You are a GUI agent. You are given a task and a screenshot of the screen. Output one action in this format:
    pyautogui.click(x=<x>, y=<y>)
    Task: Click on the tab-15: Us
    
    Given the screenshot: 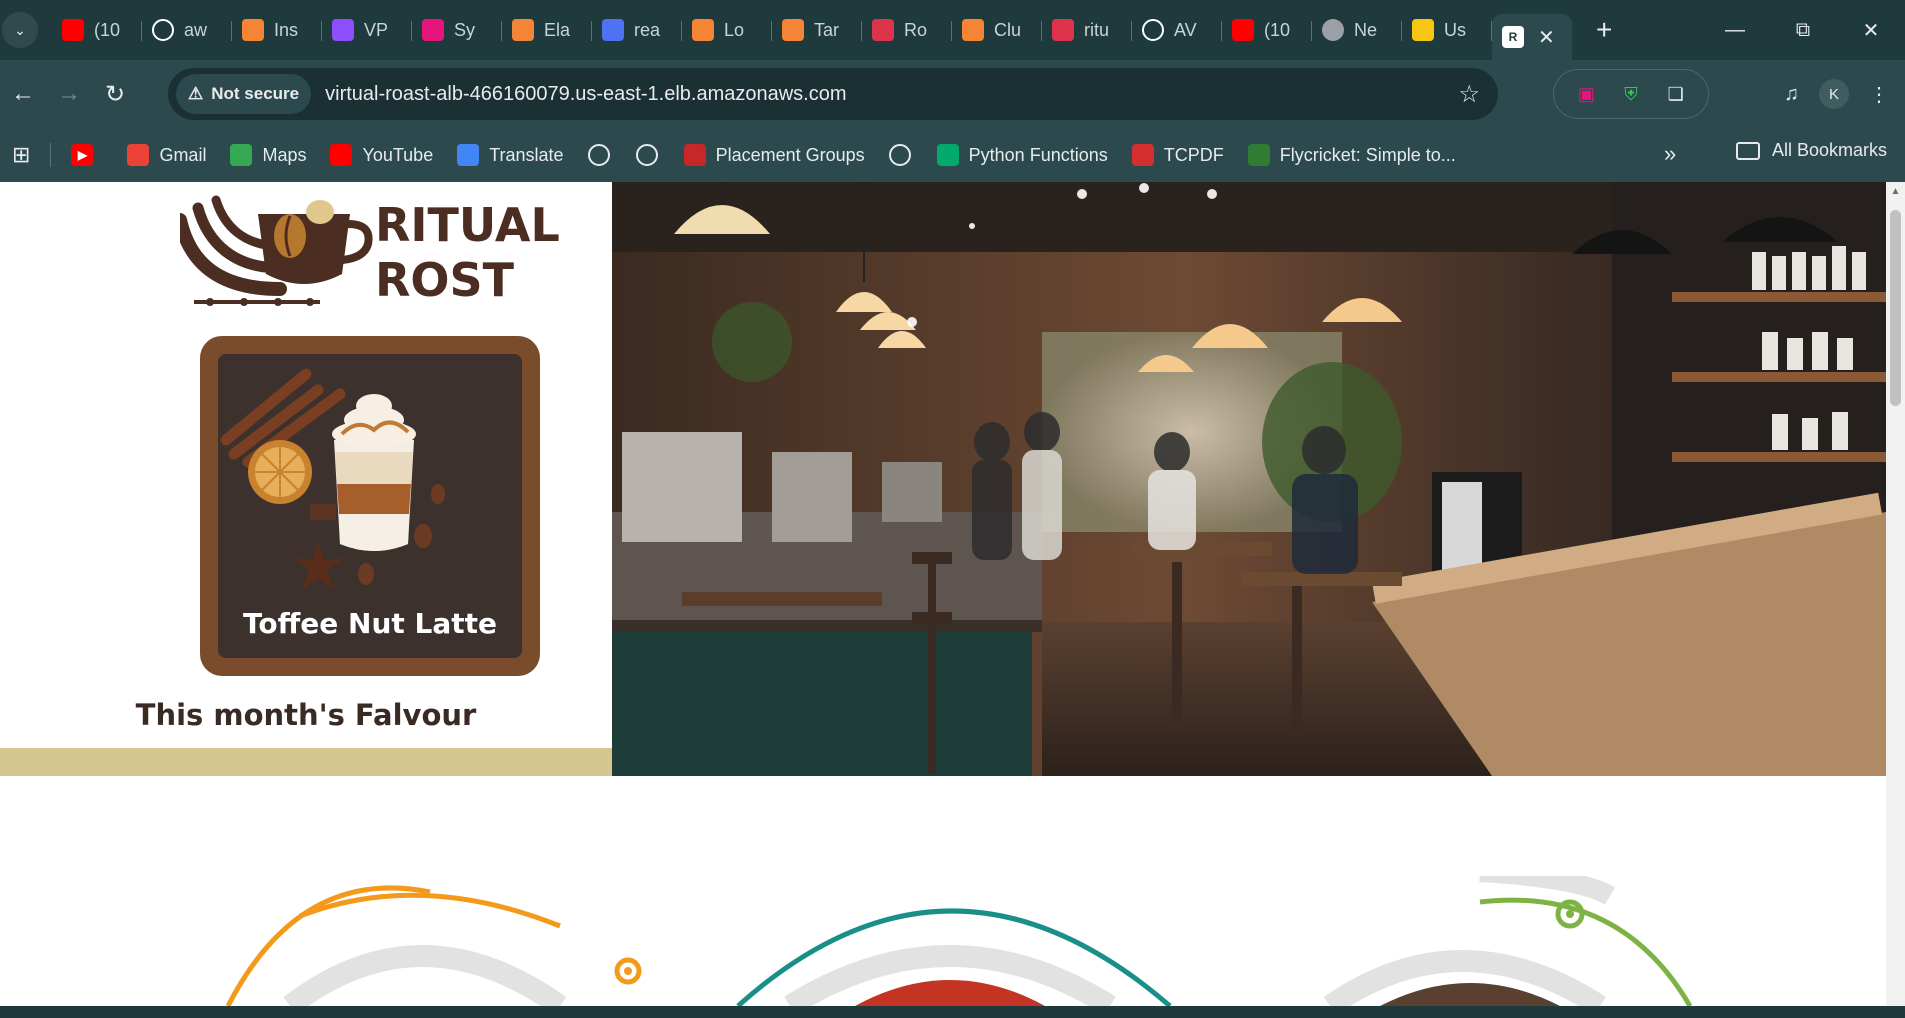 What is the action you would take?
    pyautogui.click(x=1447, y=30)
    